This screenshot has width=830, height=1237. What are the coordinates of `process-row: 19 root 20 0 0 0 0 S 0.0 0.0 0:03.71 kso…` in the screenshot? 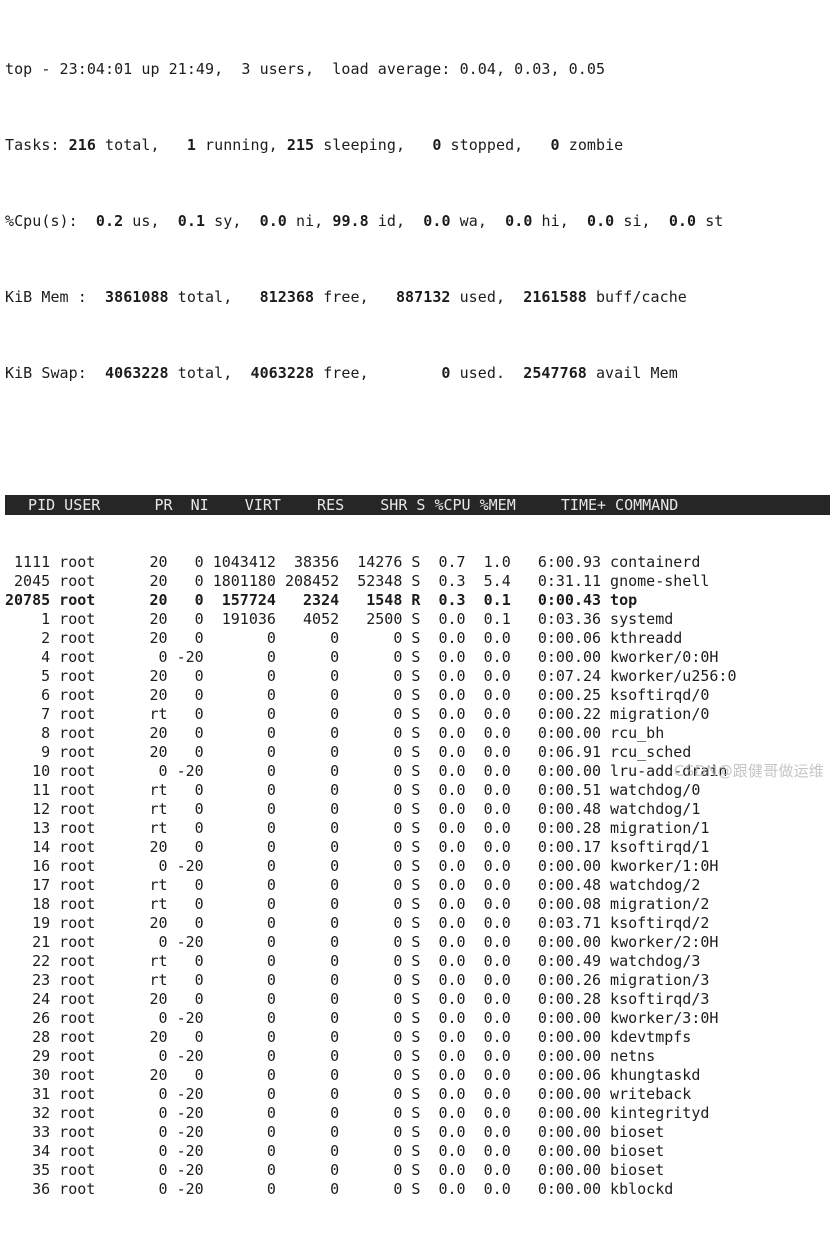 It's located at (415, 923).